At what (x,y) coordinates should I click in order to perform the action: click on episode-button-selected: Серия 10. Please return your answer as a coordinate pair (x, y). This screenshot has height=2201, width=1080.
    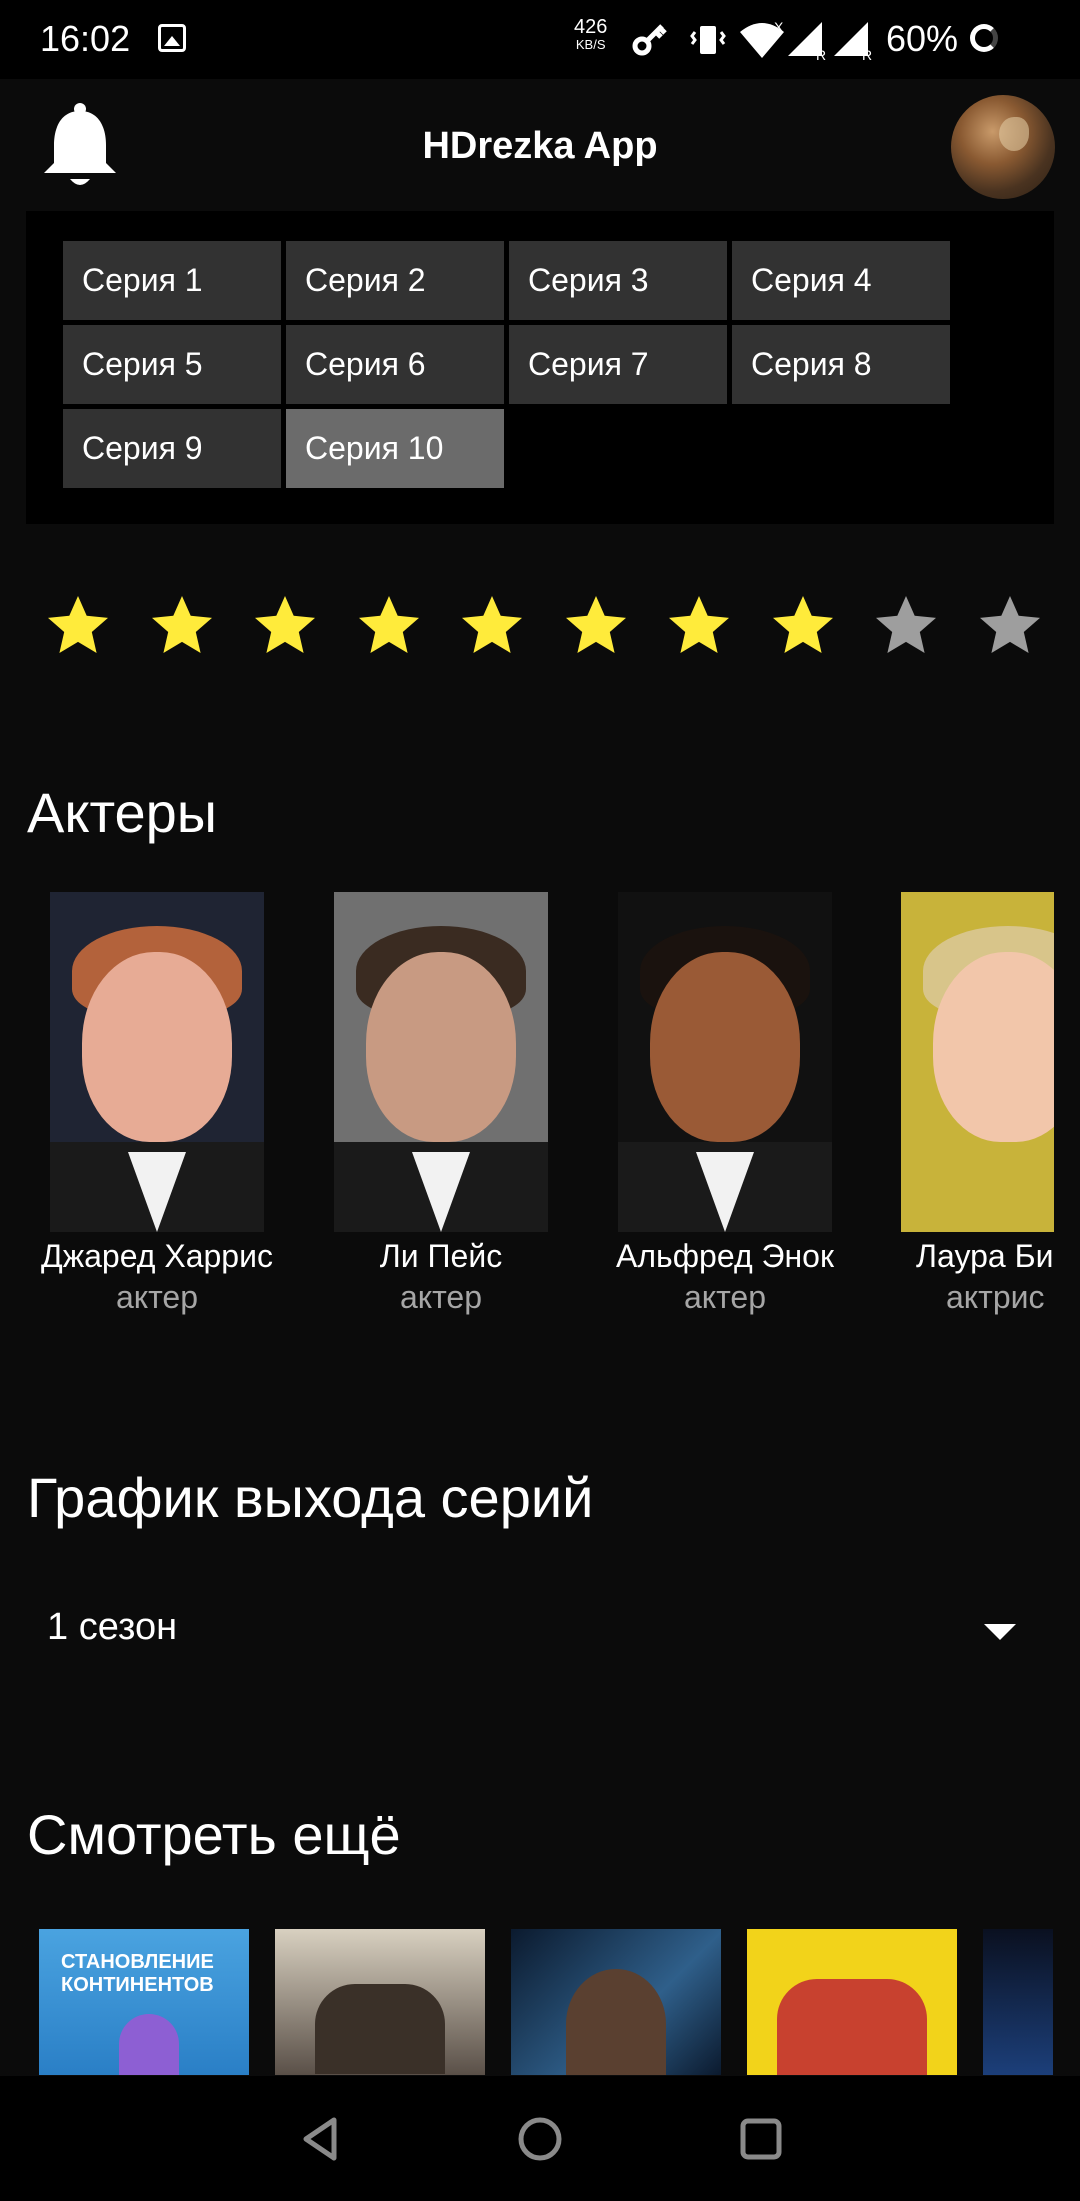
    Looking at the image, I should click on (395, 448).